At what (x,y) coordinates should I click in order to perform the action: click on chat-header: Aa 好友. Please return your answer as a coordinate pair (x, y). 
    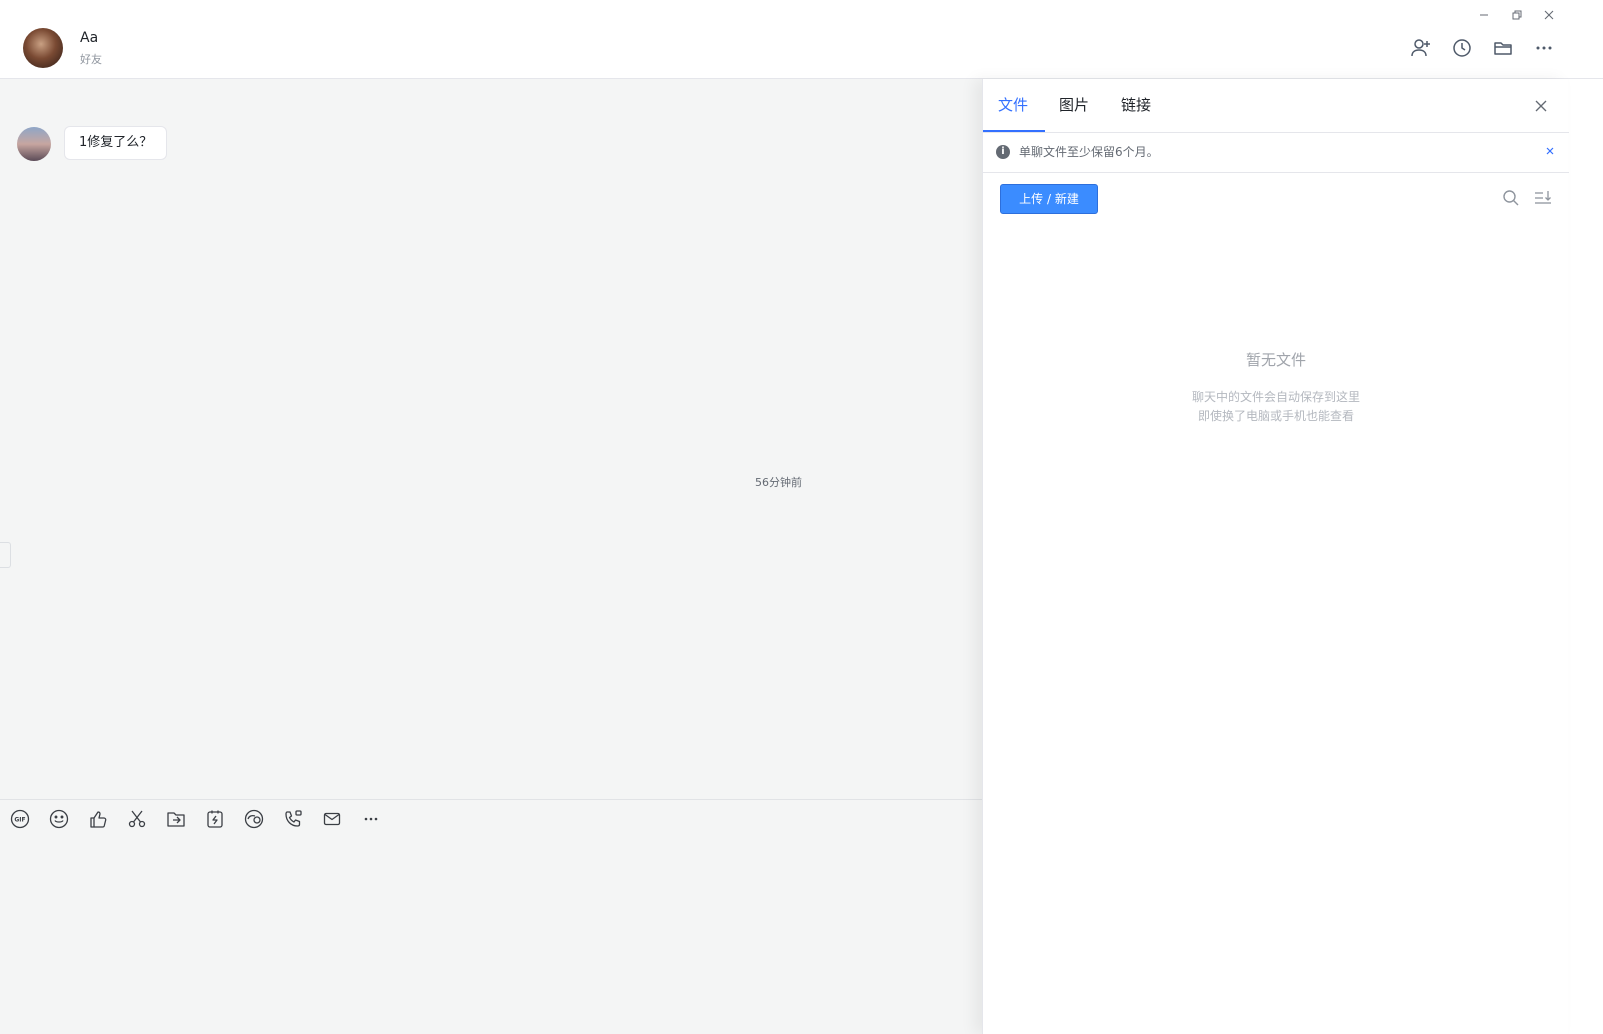
    Looking at the image, I should click on (801, 39).